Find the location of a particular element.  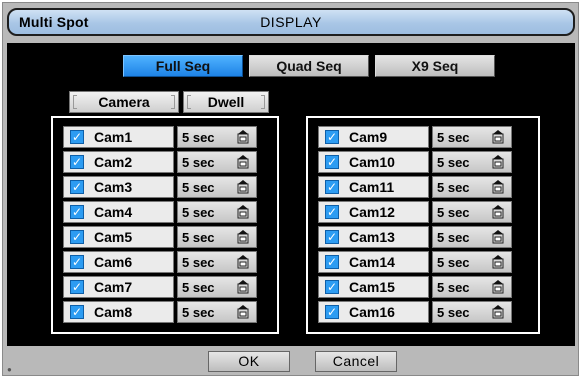

camera-label: Cam14 is located at coordinates (372, 262).